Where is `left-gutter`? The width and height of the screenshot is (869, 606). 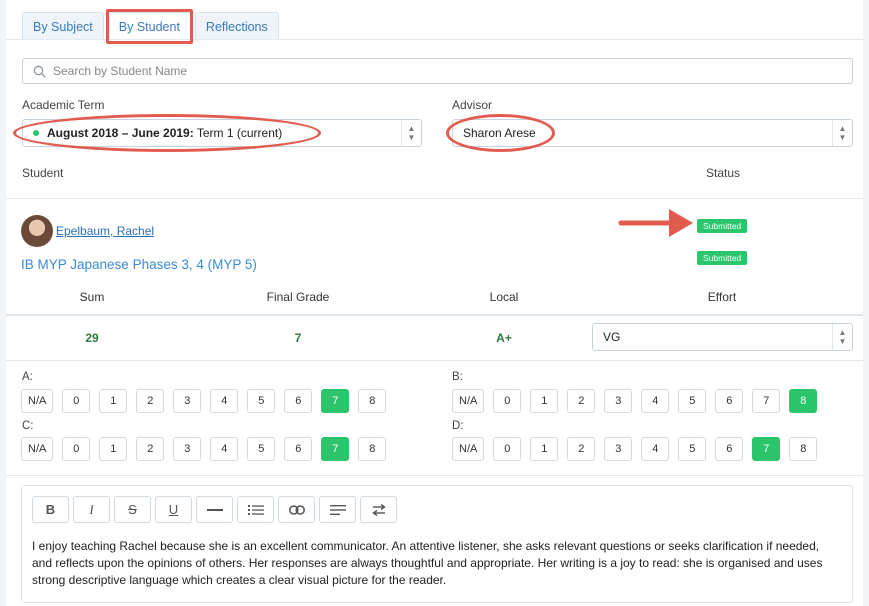
left-gutter is located at coordinates (3, 303).